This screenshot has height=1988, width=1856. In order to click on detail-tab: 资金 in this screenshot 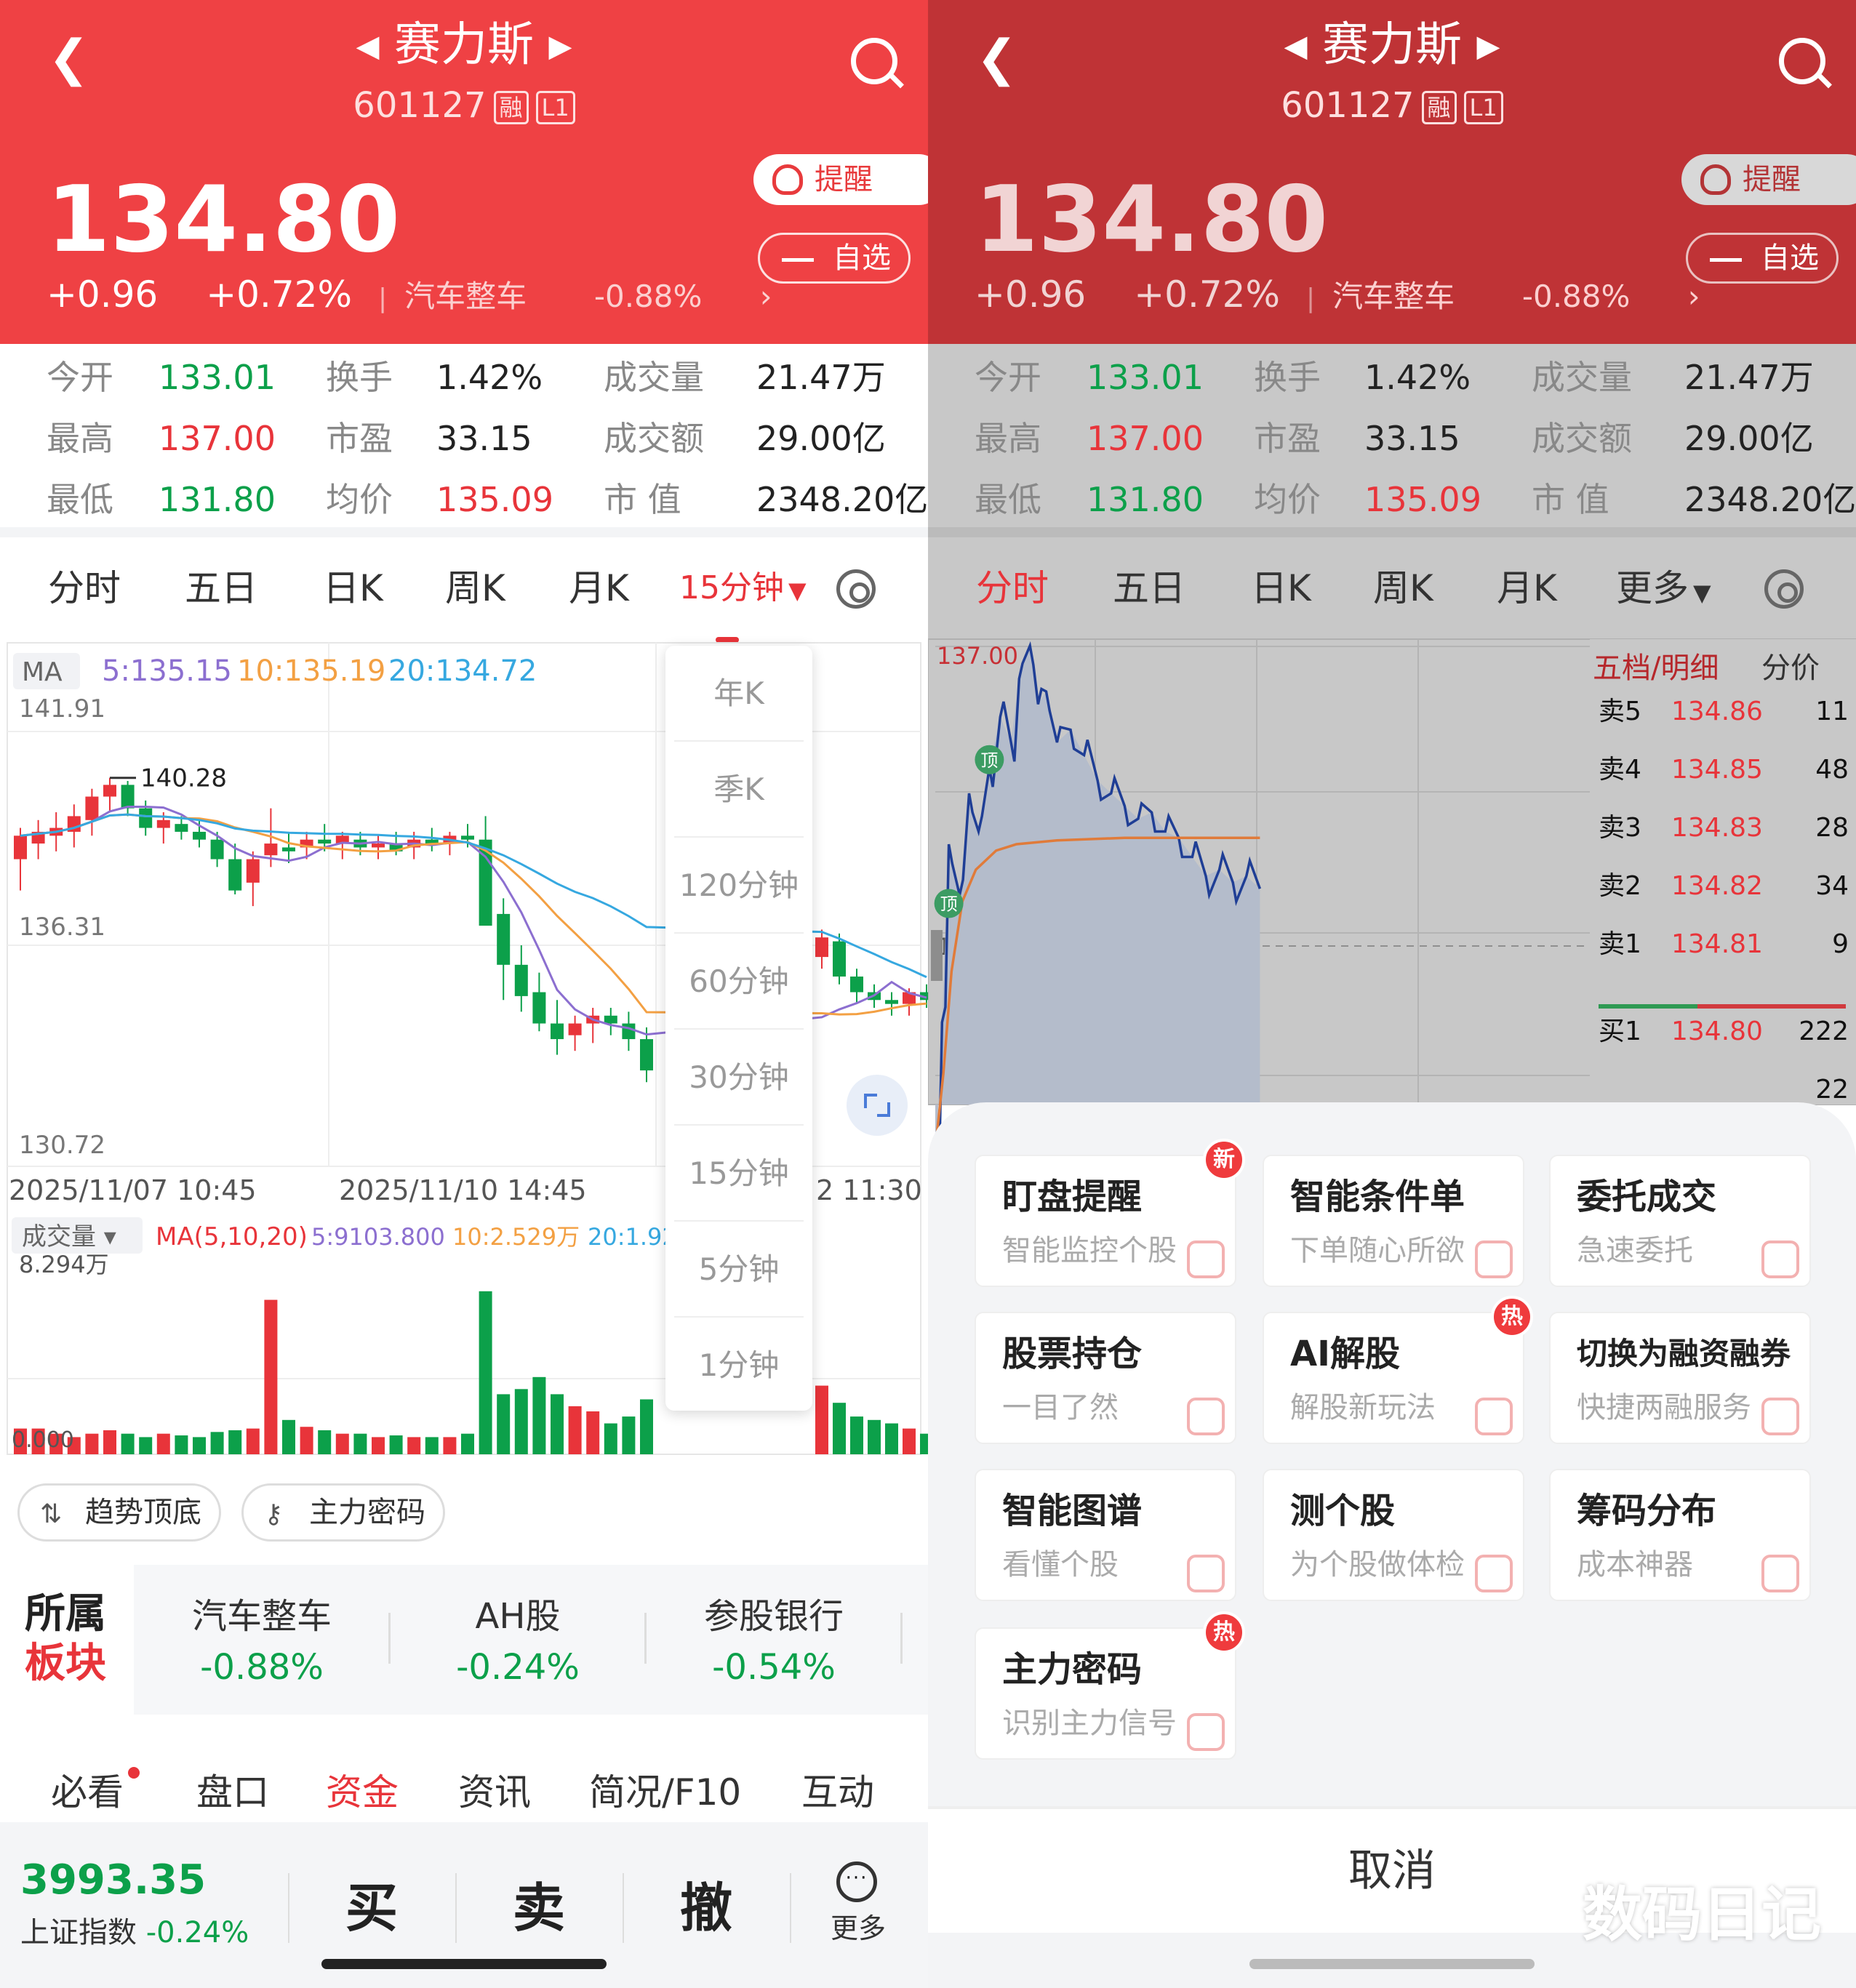, I will do `click(362, 1793)`.